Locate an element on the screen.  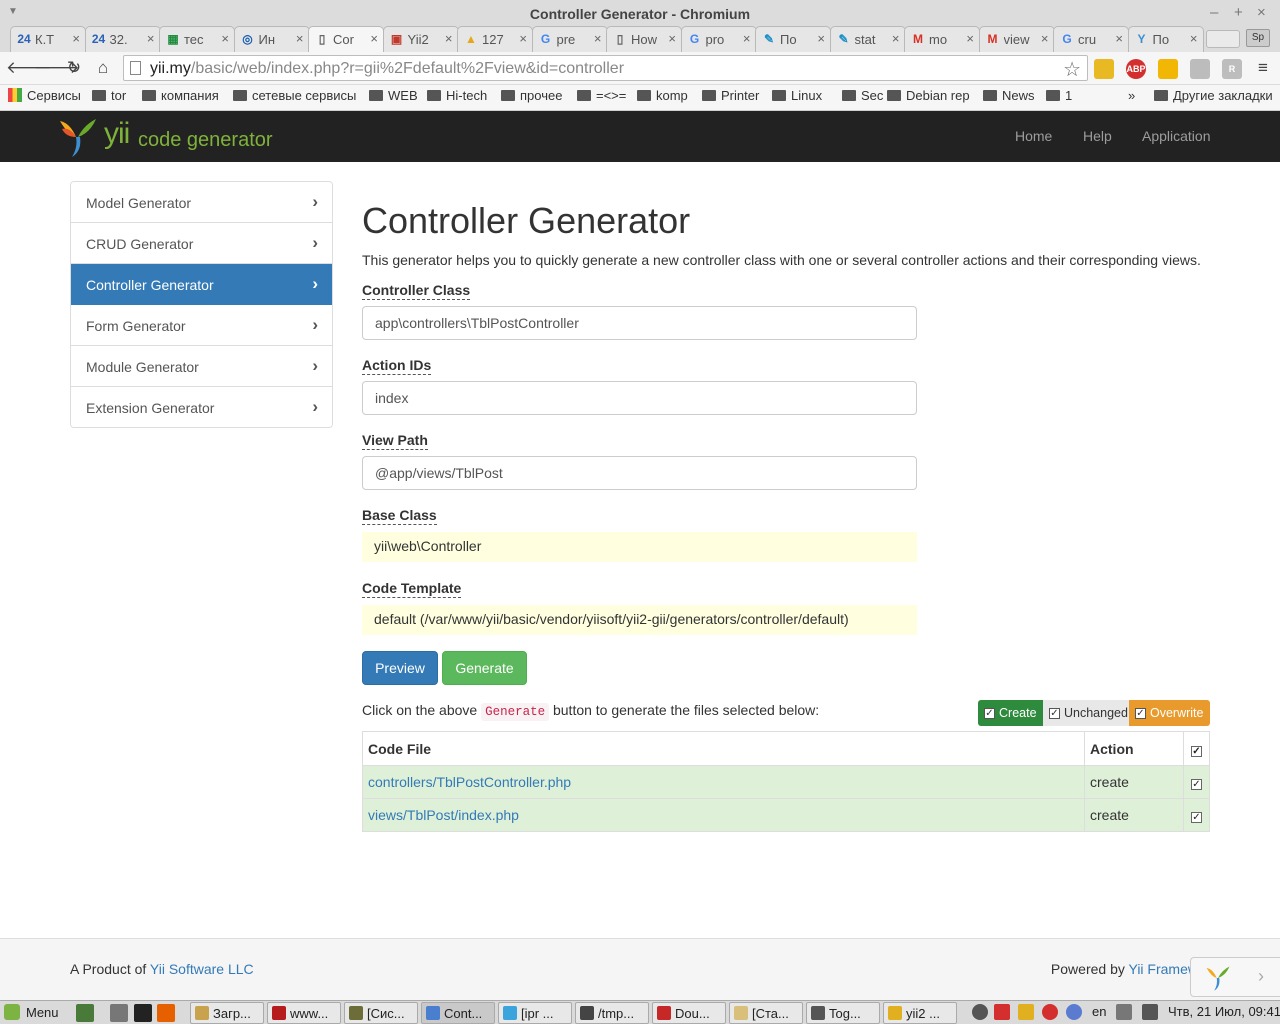
base-class-label: Base Class is located at coordinates (399, 516).